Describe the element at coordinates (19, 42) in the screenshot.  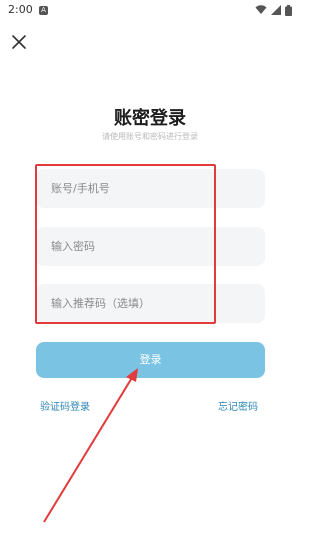
I see `close-icon` at that location.